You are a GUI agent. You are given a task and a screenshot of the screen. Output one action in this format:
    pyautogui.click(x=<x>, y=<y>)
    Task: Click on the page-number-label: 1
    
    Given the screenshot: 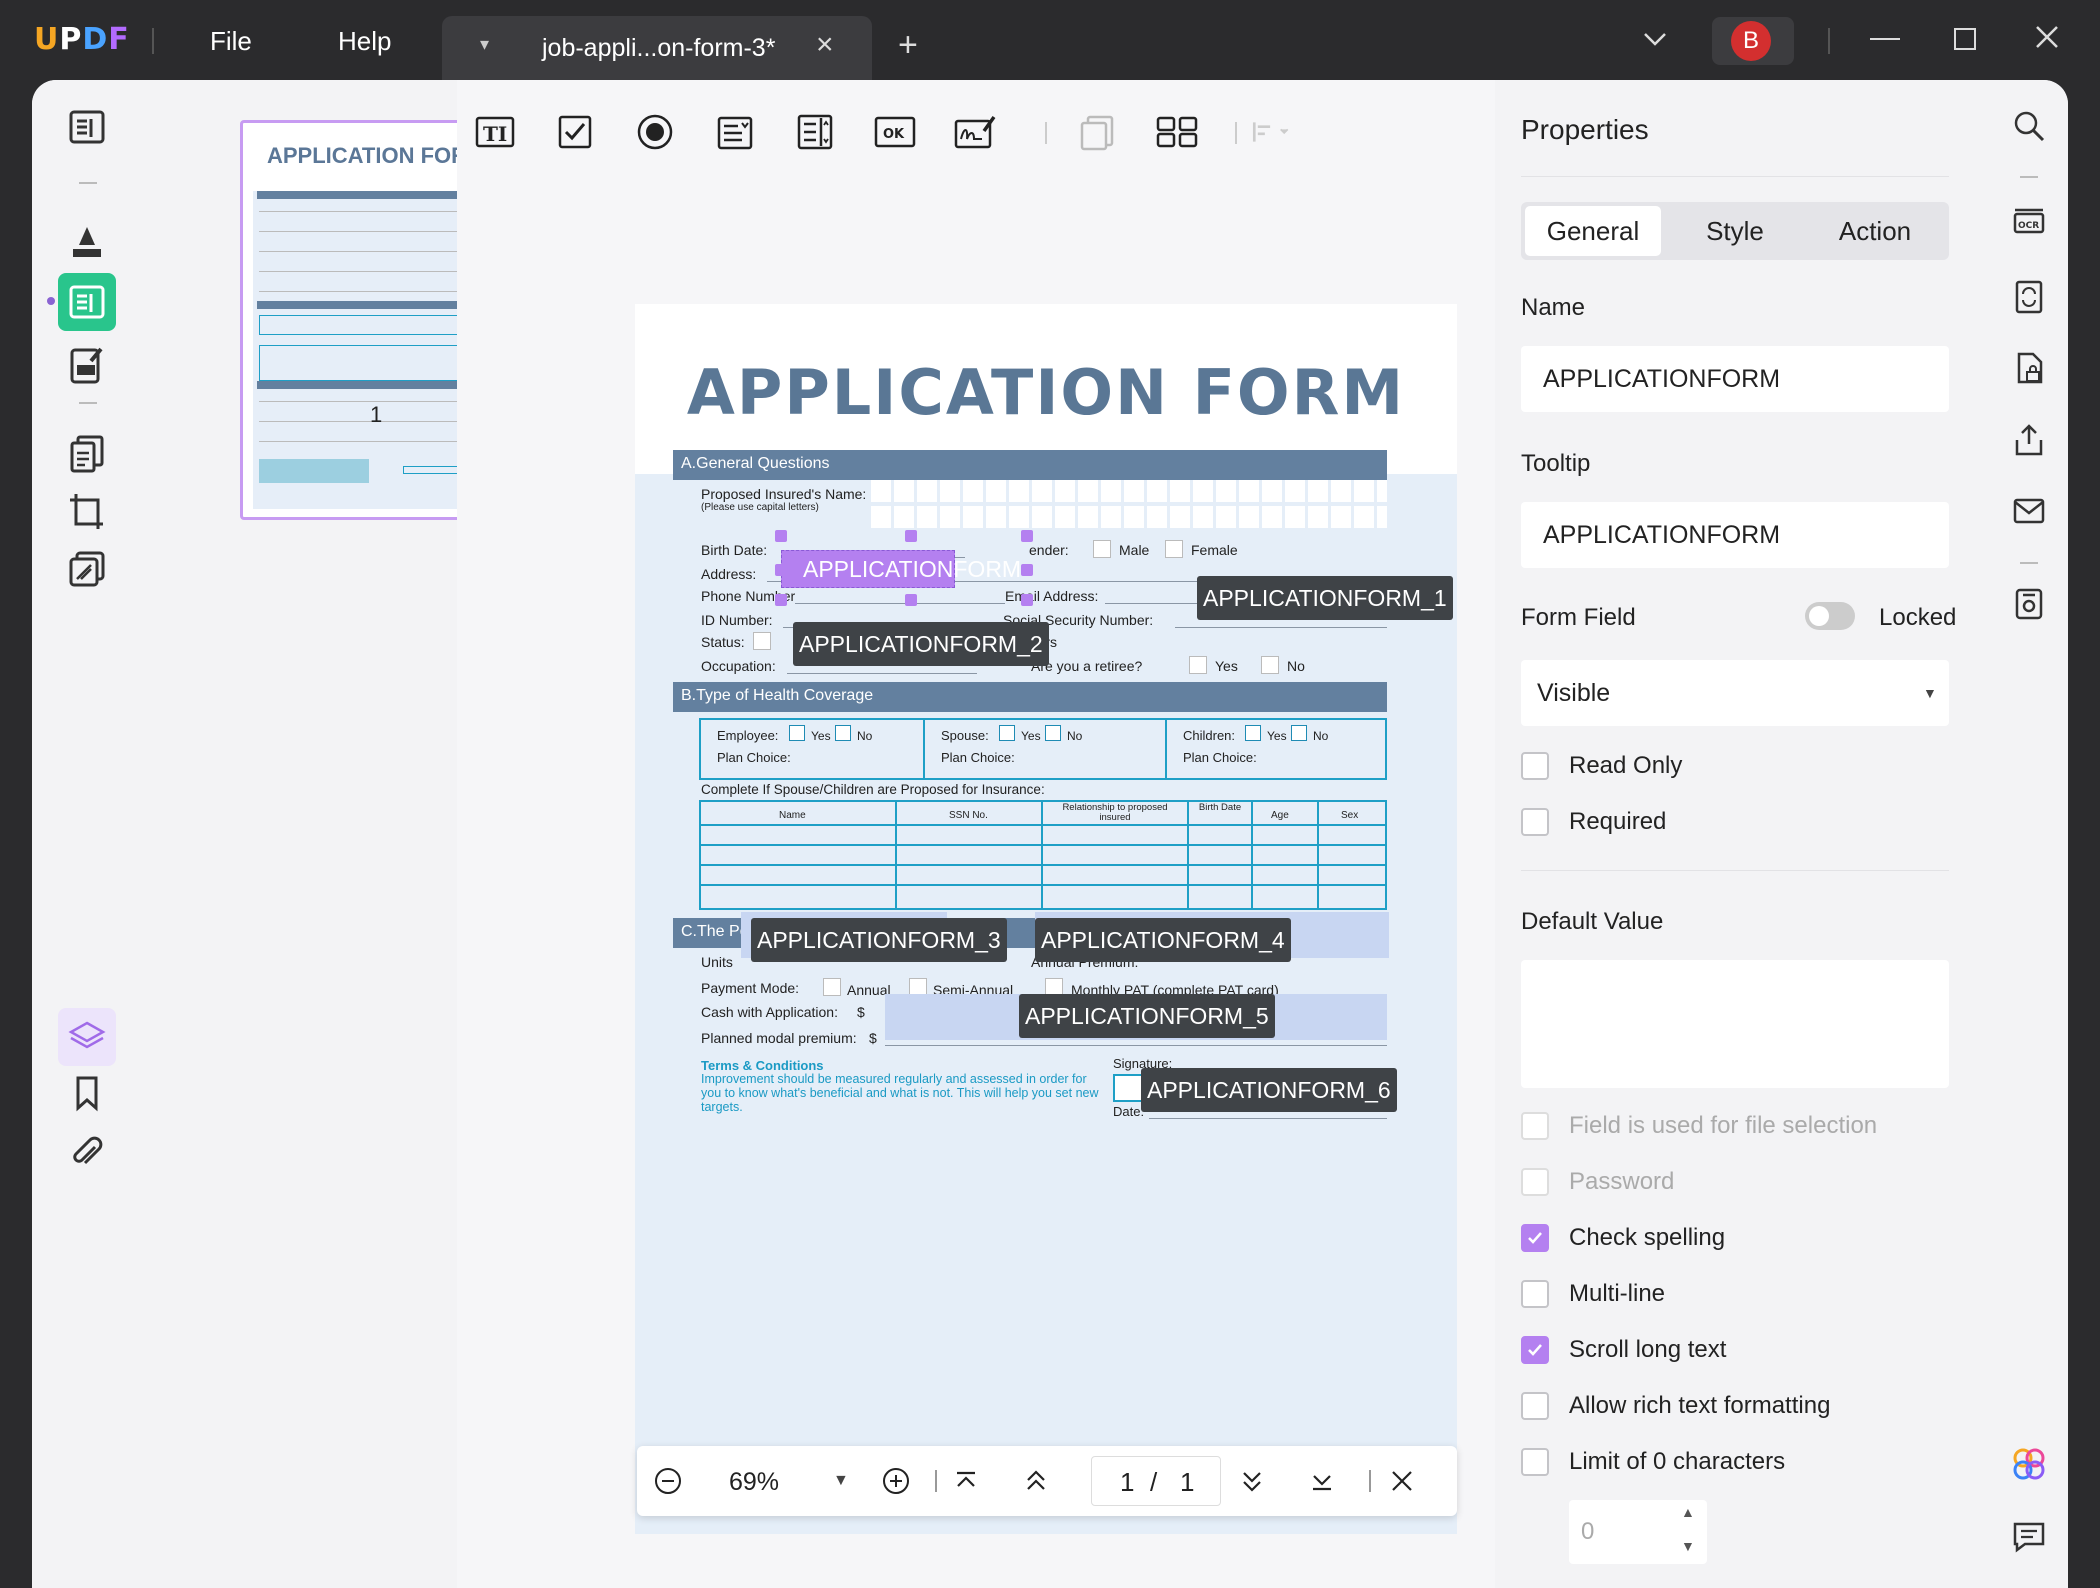 What is the action you would take?
    pyautogui.click(x=376, y=414)
    